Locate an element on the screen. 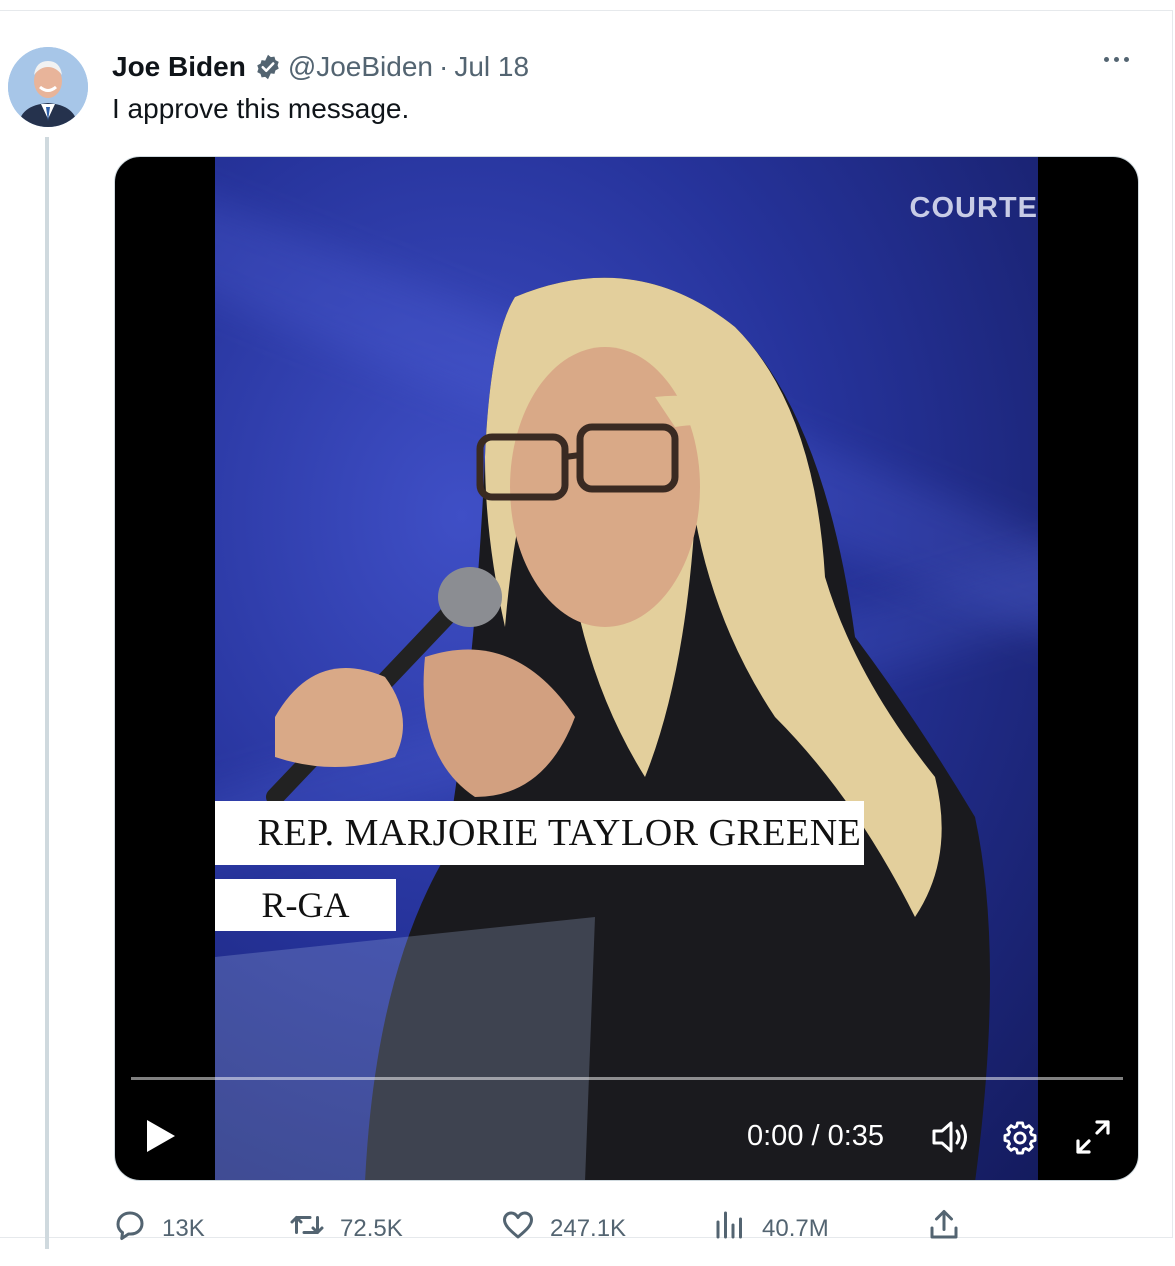 The width and height of the screenshot is (1175, 1266). video-progress-bar is located at coordinates (627, 1078).